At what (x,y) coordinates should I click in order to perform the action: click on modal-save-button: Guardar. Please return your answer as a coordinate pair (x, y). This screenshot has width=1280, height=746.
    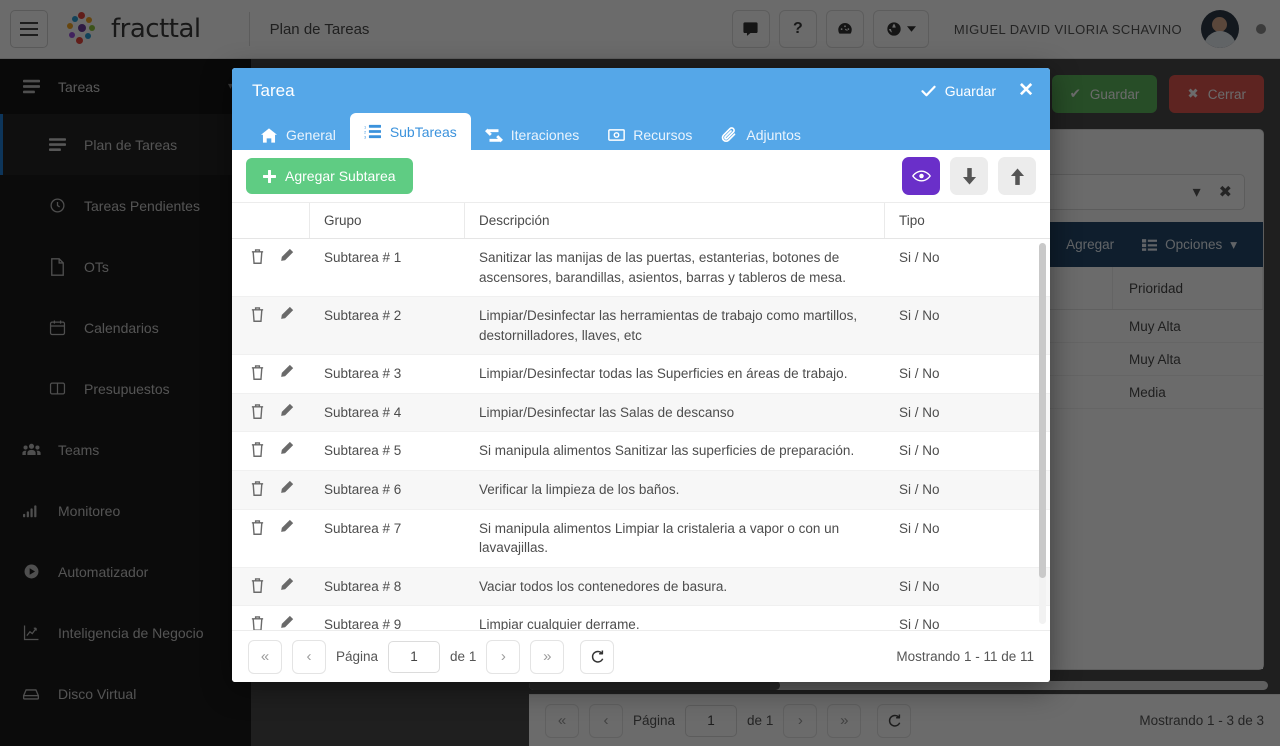
    Looking at the image, I should click on (958, 91).